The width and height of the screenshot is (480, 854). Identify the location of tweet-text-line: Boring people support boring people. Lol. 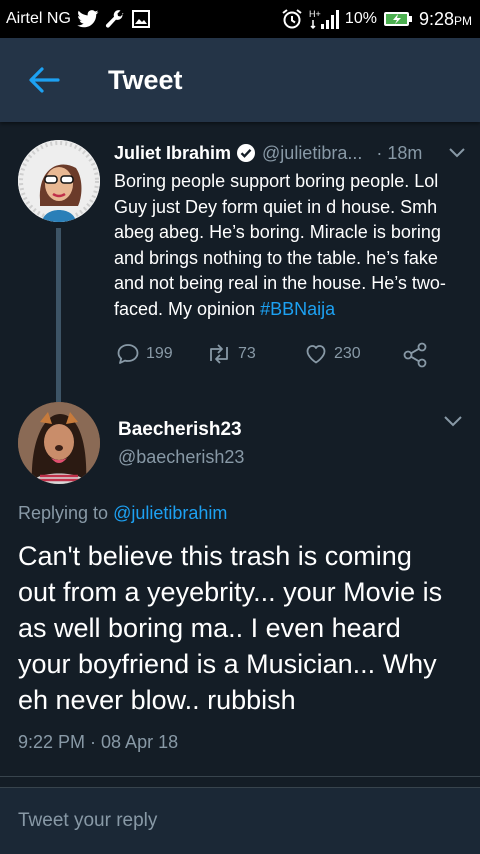
(276, 181).